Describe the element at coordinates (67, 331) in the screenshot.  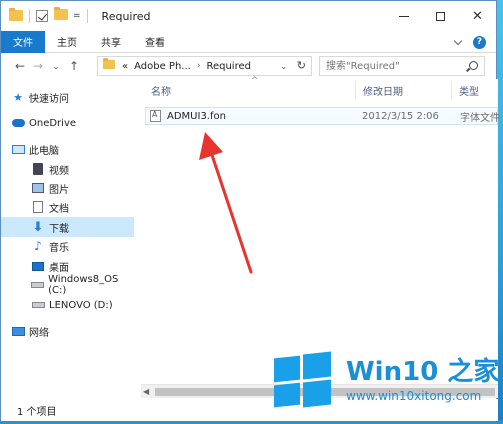
I see `nav-network: 网络` at that location.